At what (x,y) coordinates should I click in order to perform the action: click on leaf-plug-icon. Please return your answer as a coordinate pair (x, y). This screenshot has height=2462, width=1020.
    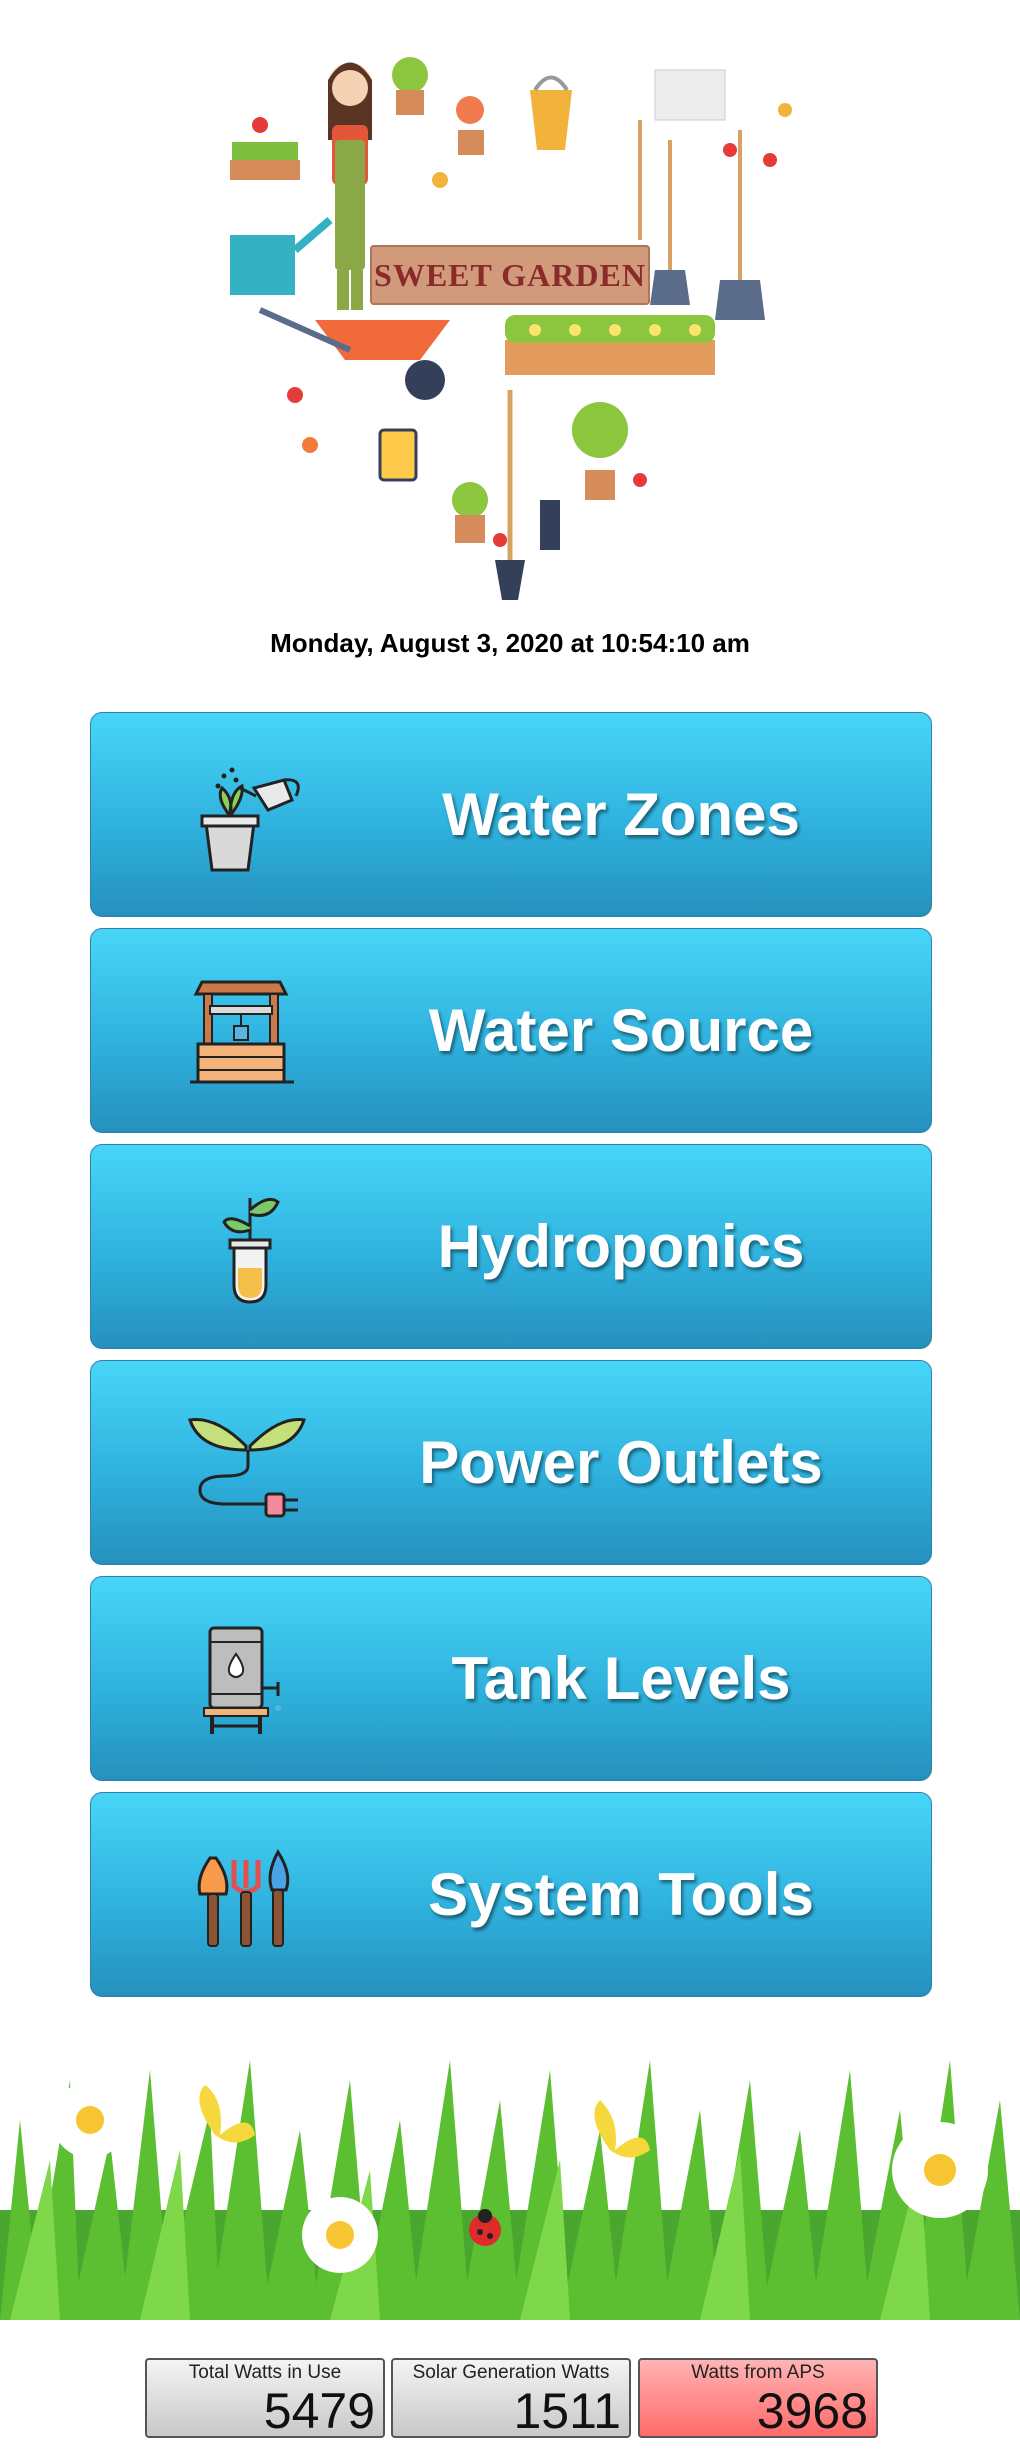
    Looking at the image, I should click on (248, 1463).